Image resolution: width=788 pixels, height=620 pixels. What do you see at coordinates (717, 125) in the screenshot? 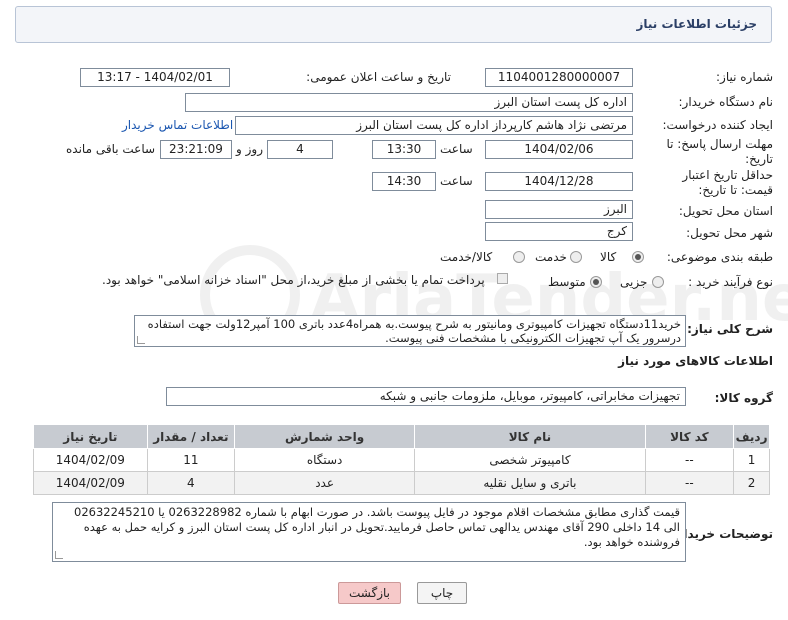
I see `creator-label: ایجاد کننده درخواست:` at bounding box center [717, 125].